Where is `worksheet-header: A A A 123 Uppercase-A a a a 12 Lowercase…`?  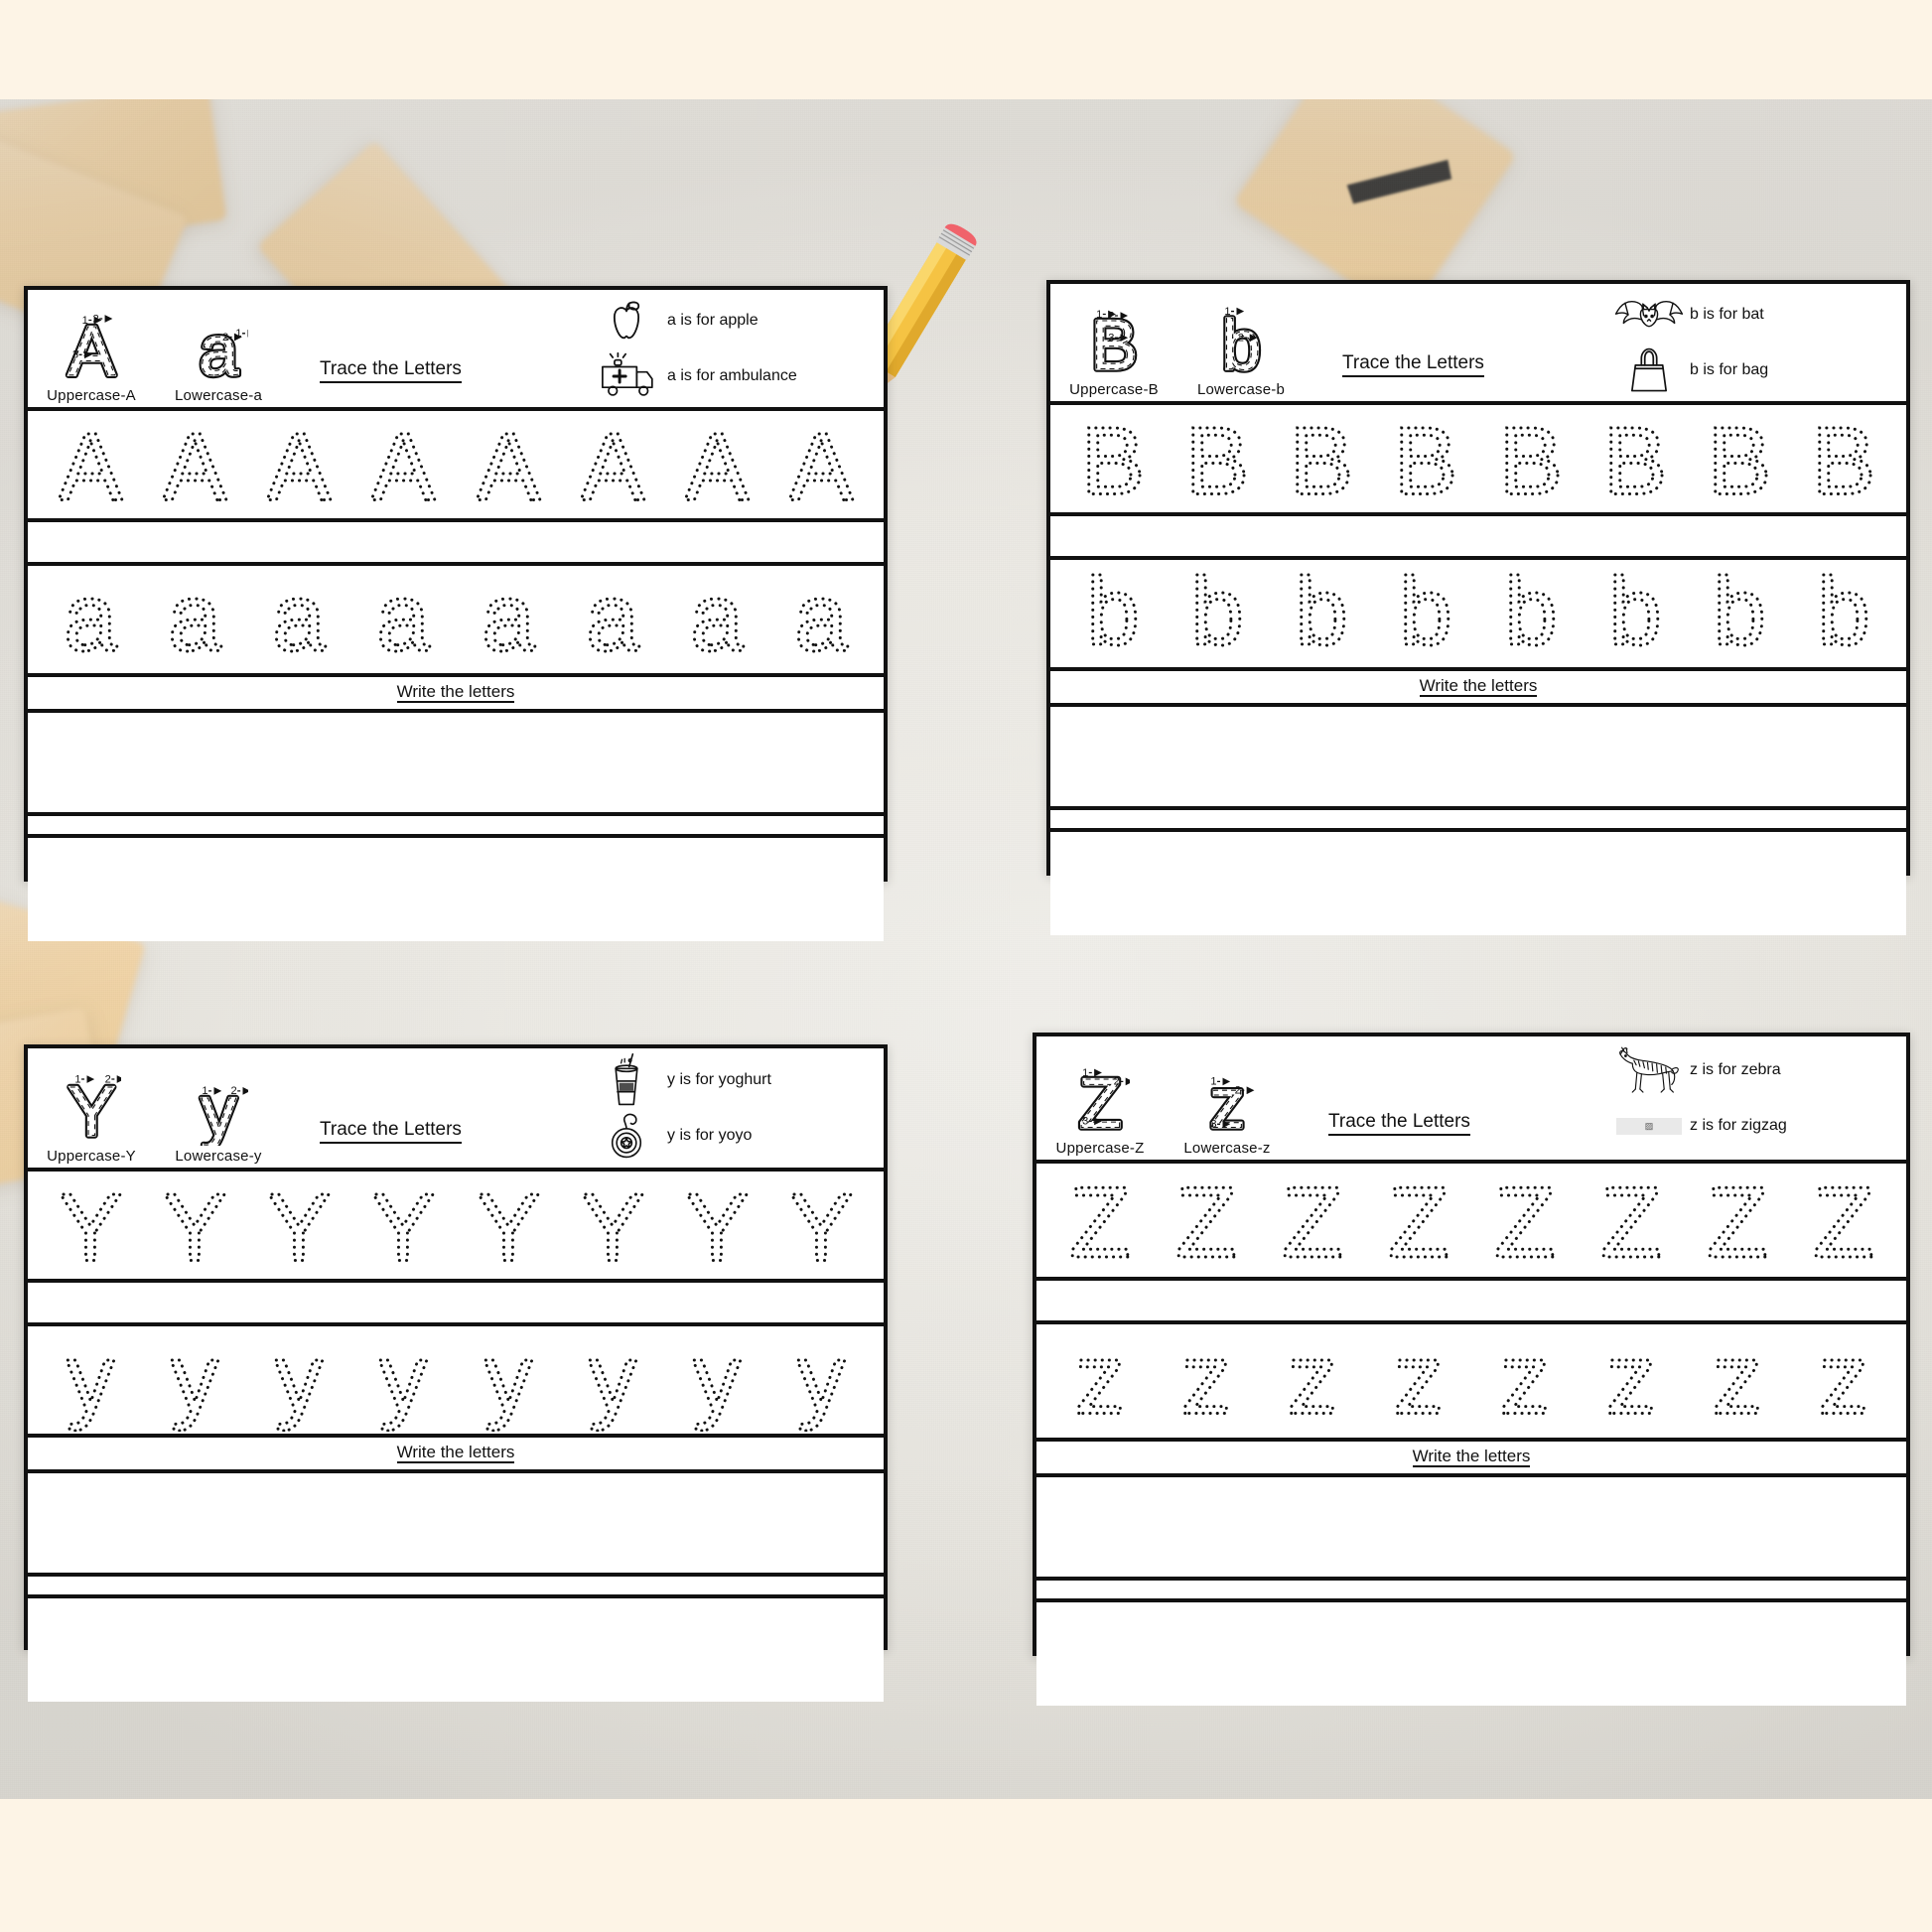
worksheet-header: A A A 123 Uppercase-A a a a 12 Lowercase… is located at coordinates (456, 350).